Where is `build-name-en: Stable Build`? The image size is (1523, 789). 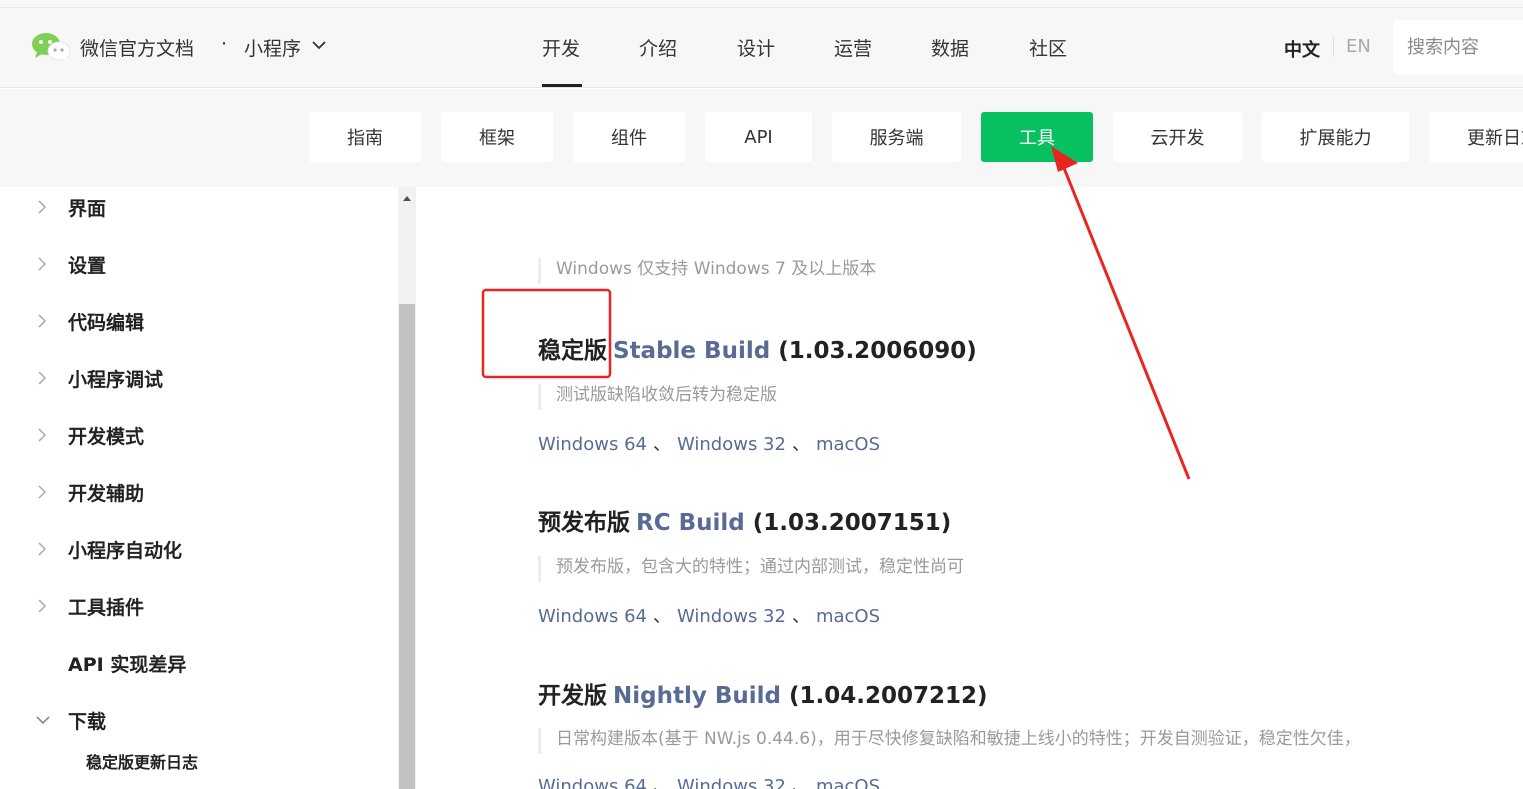
build-name-en: Stable Build is located at coordinates (691, 351).